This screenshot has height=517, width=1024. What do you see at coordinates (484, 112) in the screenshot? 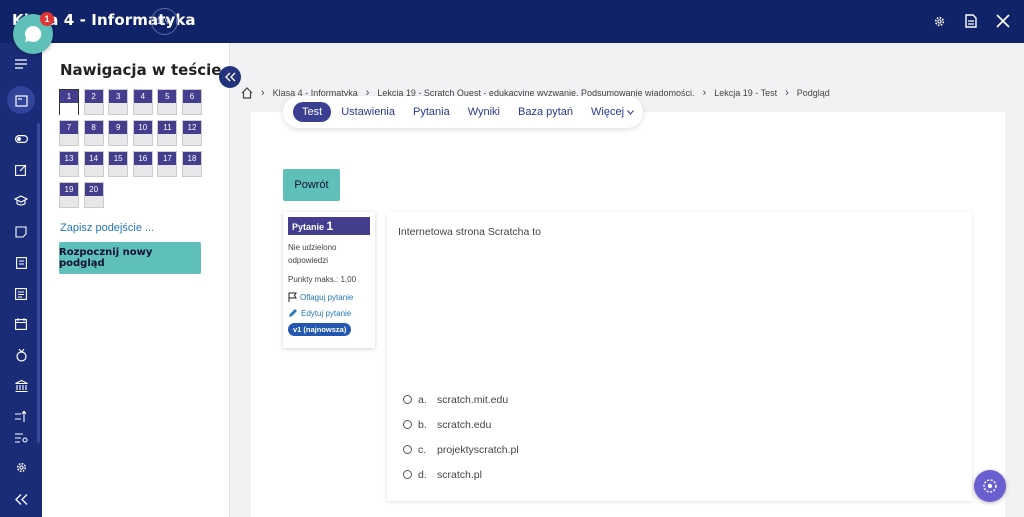
I see `tab-results: Wyniki` at bounding box center [484, 112].